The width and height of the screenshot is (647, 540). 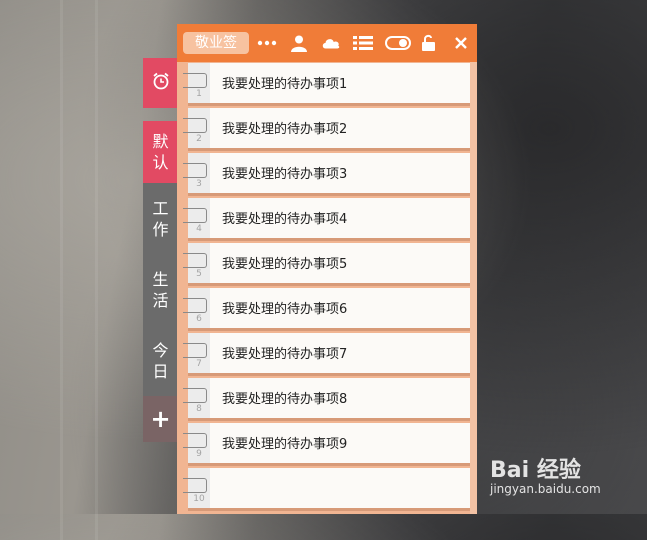 I want to click on item-card, so click(x=340, y=488).